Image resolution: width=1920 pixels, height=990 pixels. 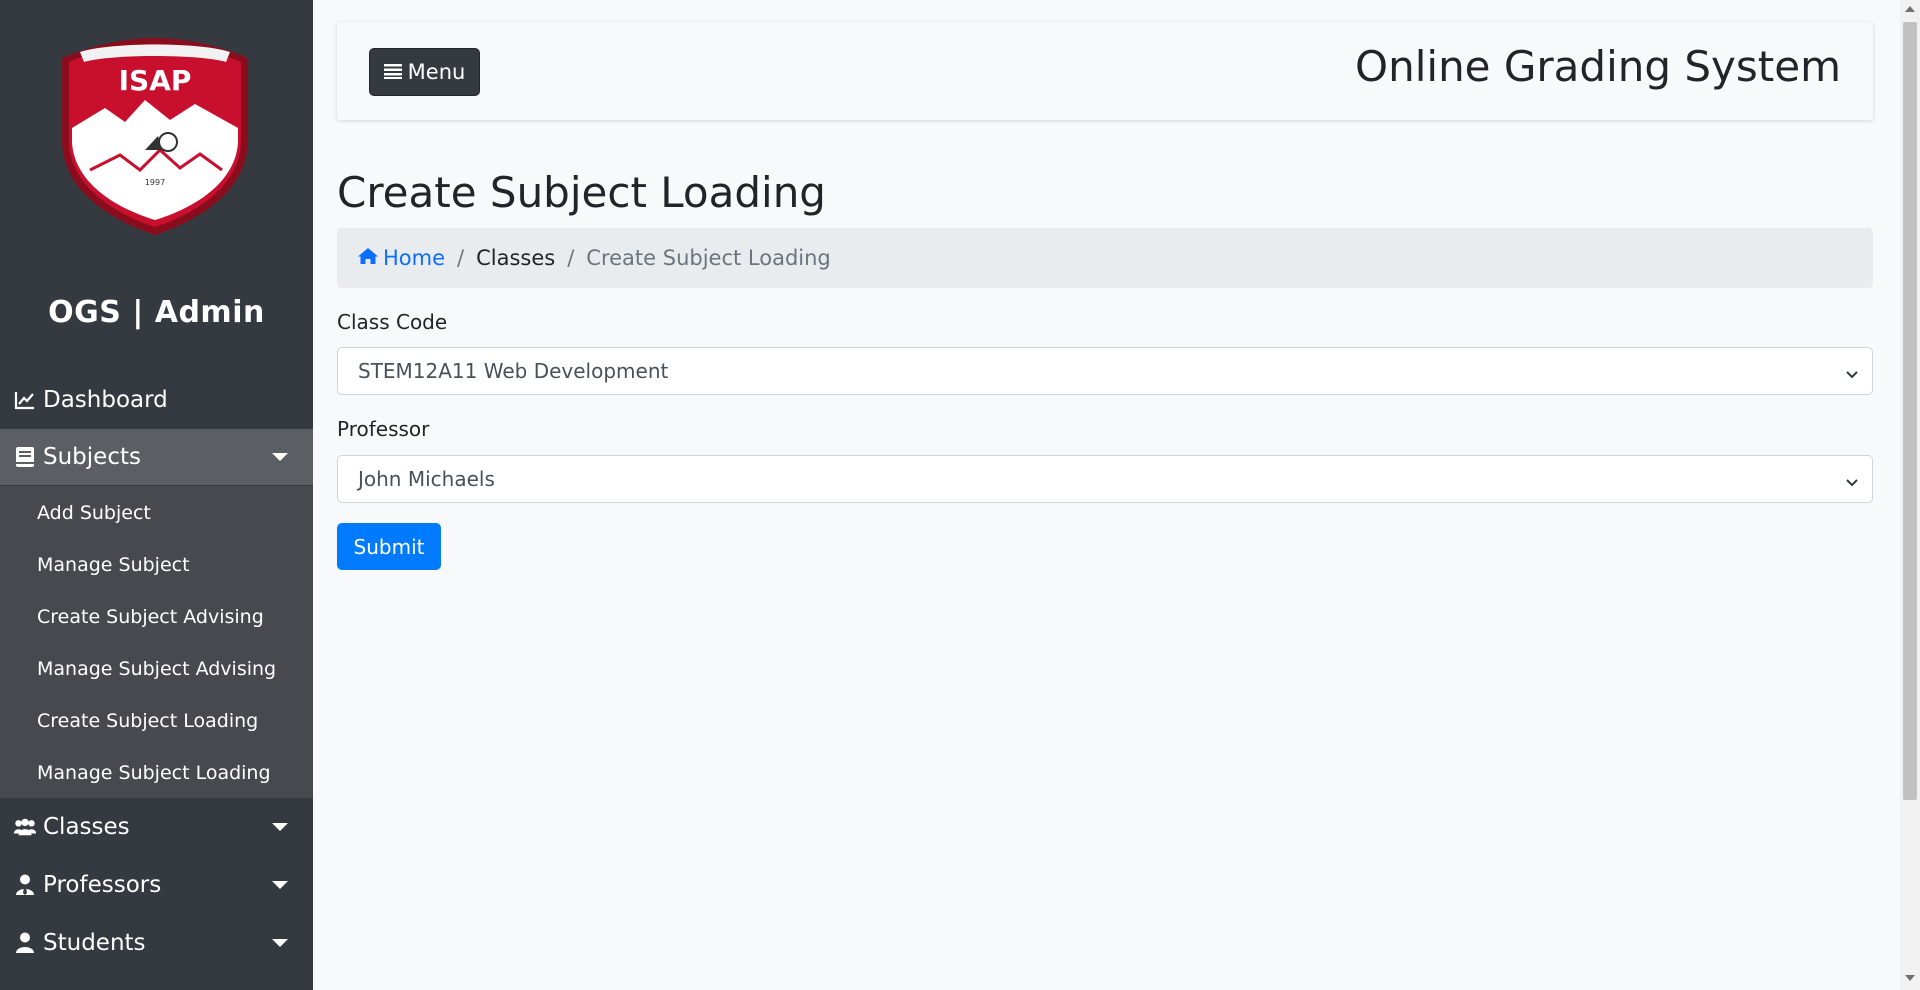 I want to click on sidebar-item-subjects: Subjects, so click(x=156, y=457).